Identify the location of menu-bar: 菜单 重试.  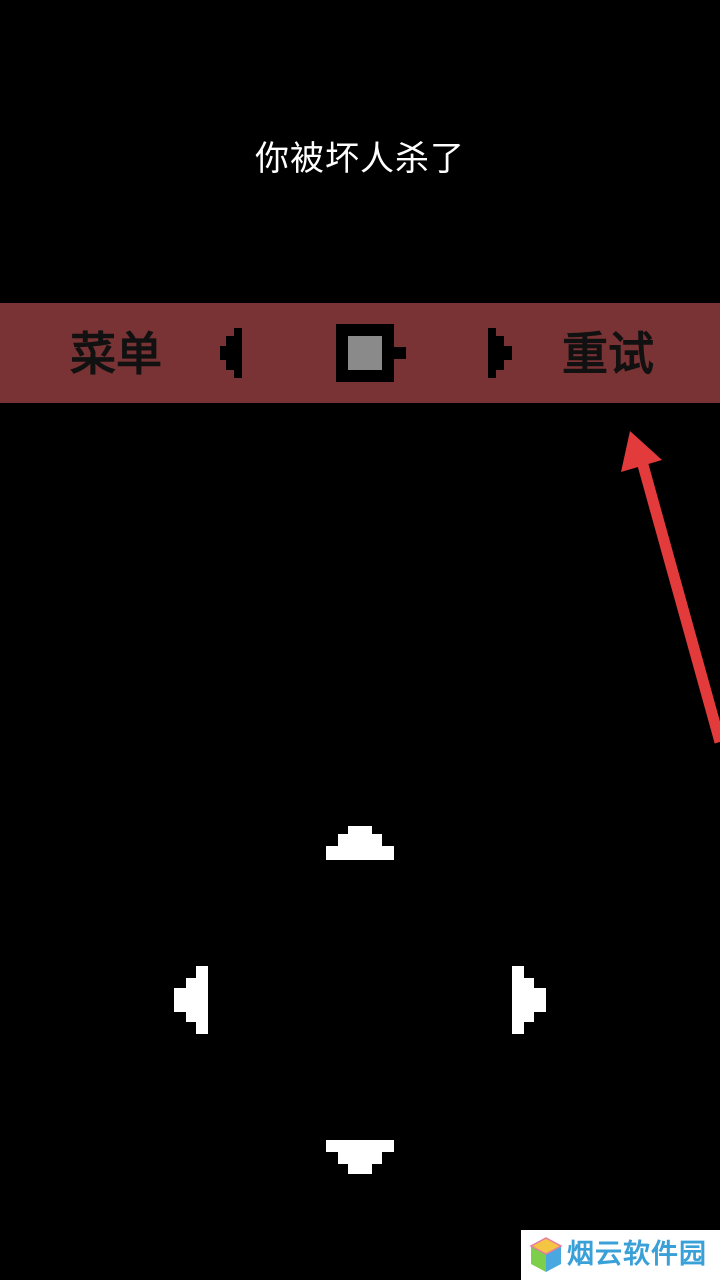
(360, 353).